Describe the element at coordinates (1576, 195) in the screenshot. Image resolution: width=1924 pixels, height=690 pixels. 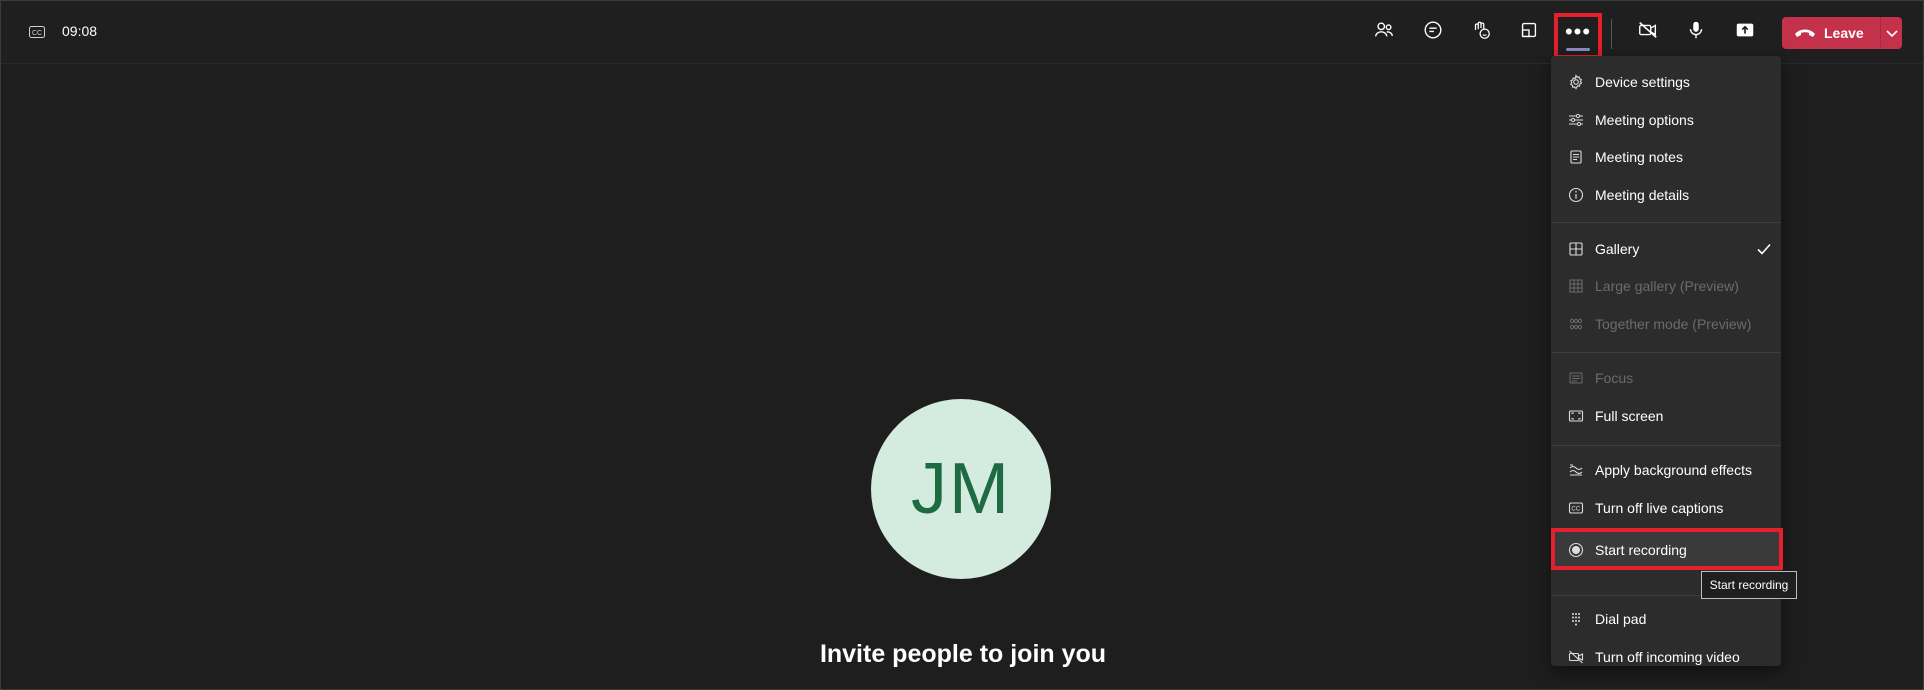
I see `info-icon` at that location.